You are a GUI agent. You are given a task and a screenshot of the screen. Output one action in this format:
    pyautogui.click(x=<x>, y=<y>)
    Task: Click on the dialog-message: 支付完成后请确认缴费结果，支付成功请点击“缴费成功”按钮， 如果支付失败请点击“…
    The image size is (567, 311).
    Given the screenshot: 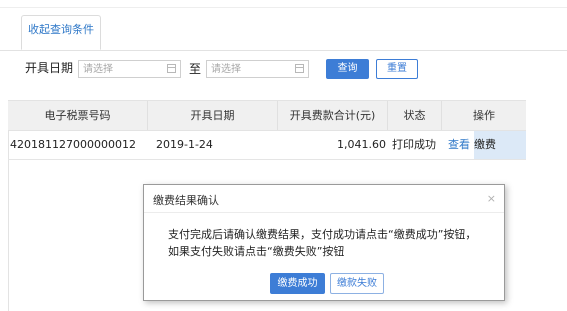 What is the action you would take?
    pyautogui.click(x=334, y=243)
    